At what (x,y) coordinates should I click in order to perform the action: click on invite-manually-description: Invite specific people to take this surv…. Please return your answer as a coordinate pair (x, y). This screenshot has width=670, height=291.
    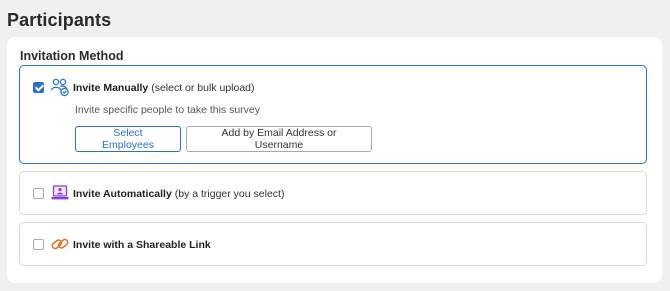
    Looking at the image, I should click on (168, 110).